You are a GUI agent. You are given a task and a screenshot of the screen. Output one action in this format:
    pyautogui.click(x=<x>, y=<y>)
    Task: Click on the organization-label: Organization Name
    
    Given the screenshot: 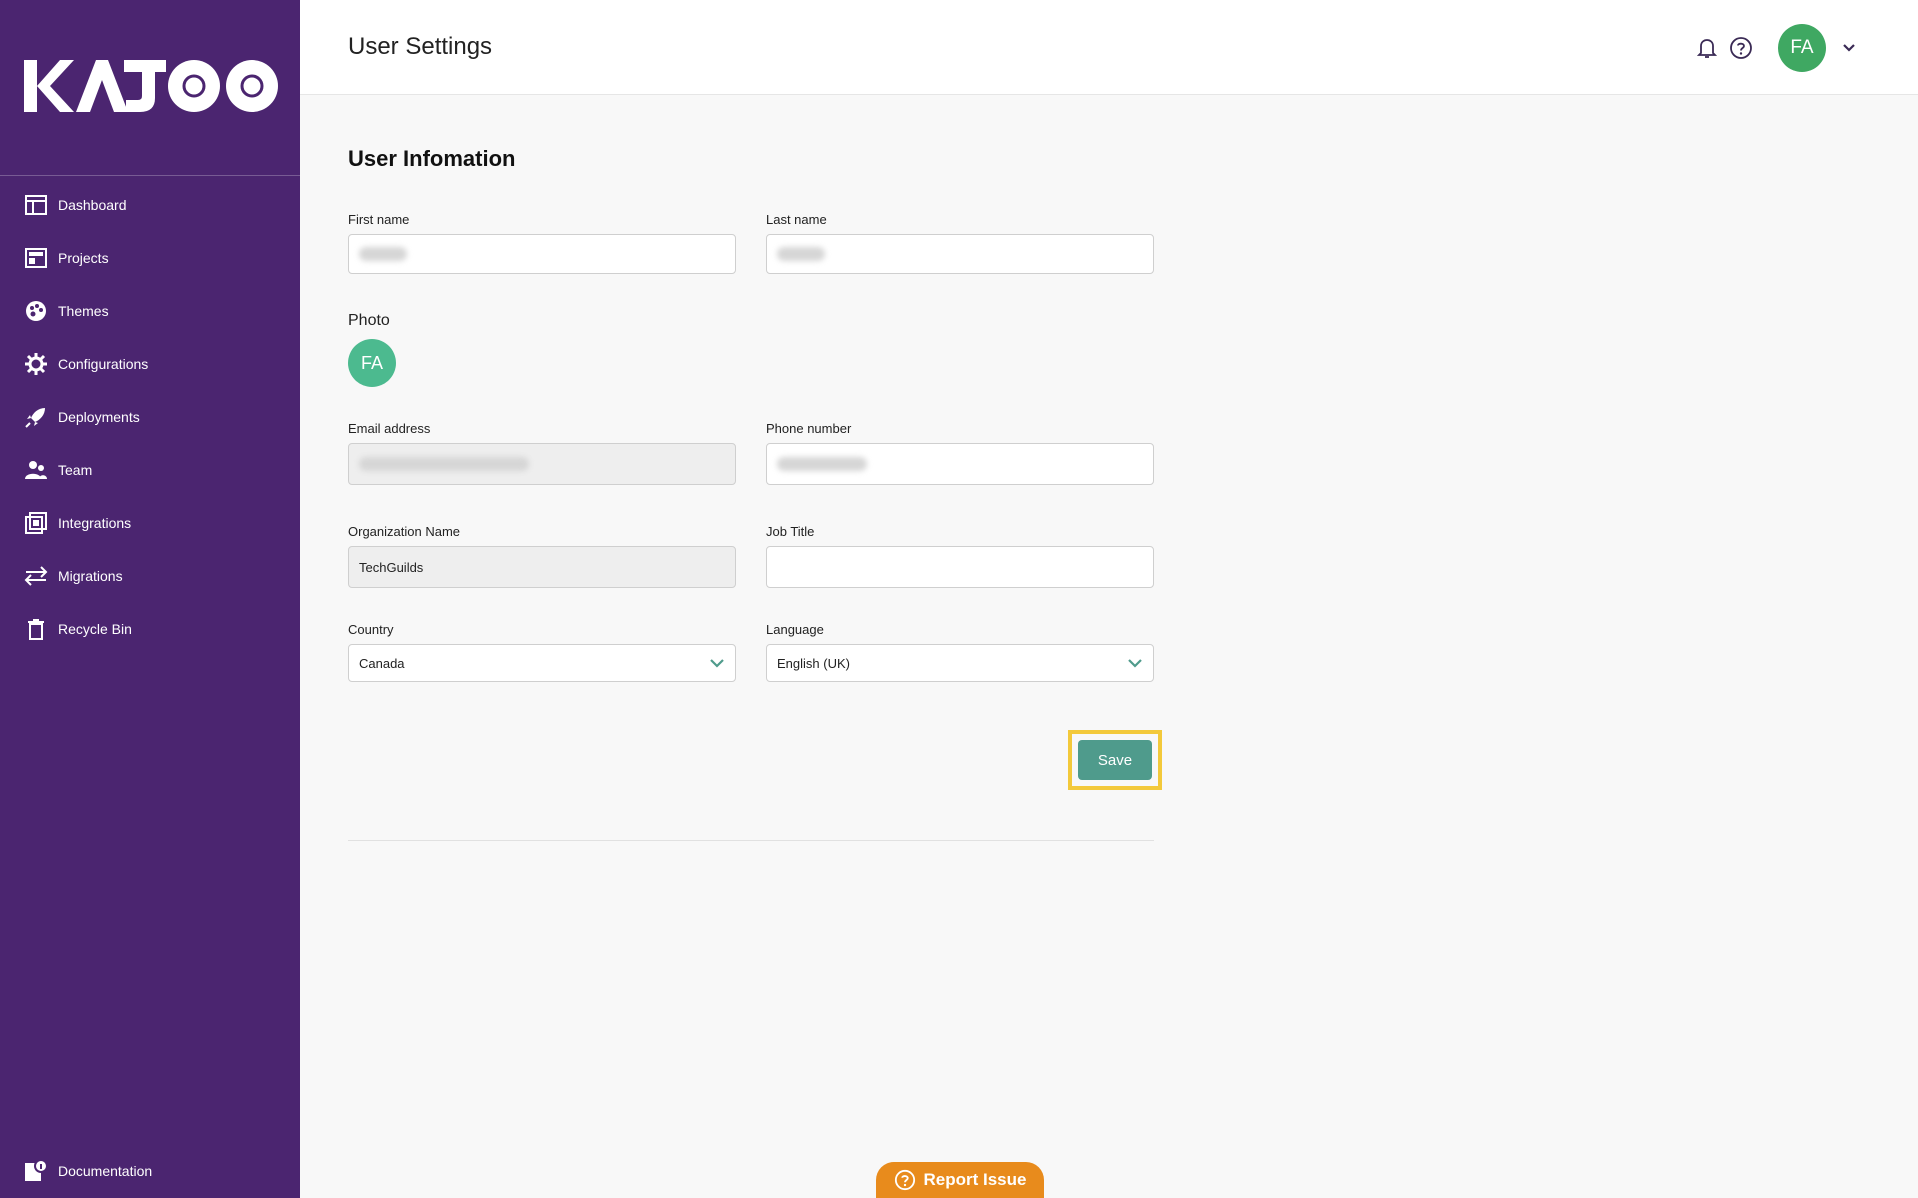 What is the action you would take?
    pyautogui.click(x=404, y=531)
    